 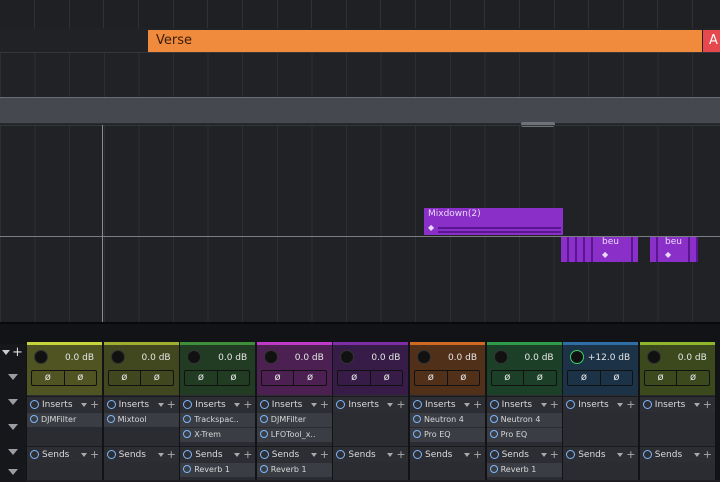 I want to click on audio-clip-mixdown: Mixdown(2) ◆, so click(x=493, y=221).